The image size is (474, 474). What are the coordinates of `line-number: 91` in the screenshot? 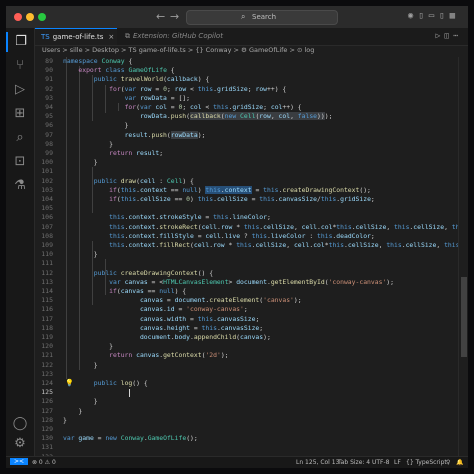 It's located at (49, 79).